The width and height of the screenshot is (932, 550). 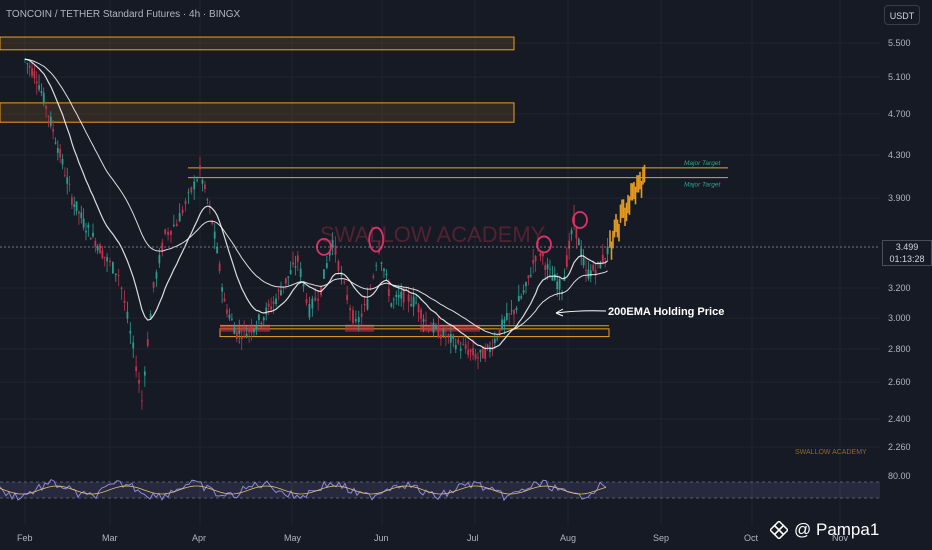 What do you see at coordinates (433, 538) in the screenshot?
I see `time-axis: Feb Mar Apr May Jun Jul Aug Sep Oct Nov` at bounding box center [433, 538].